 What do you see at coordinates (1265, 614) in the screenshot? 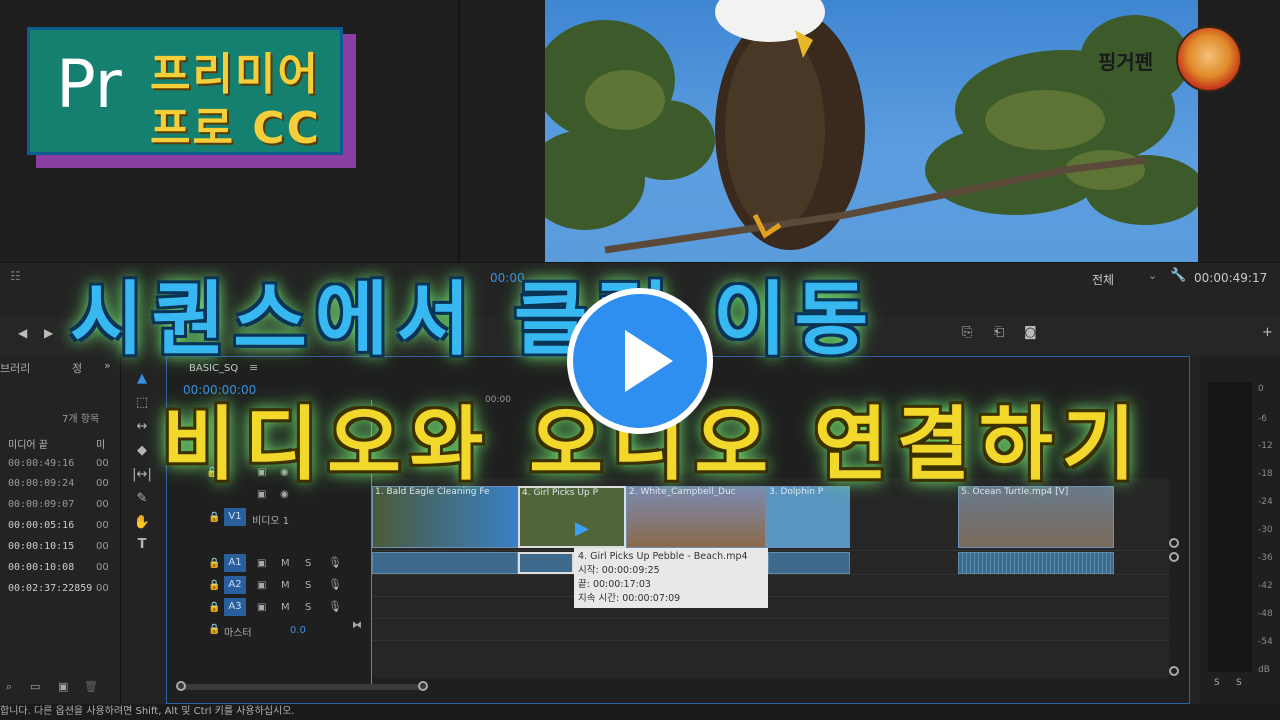
I see `db-label: -48` at bounding box center [1265, 614].